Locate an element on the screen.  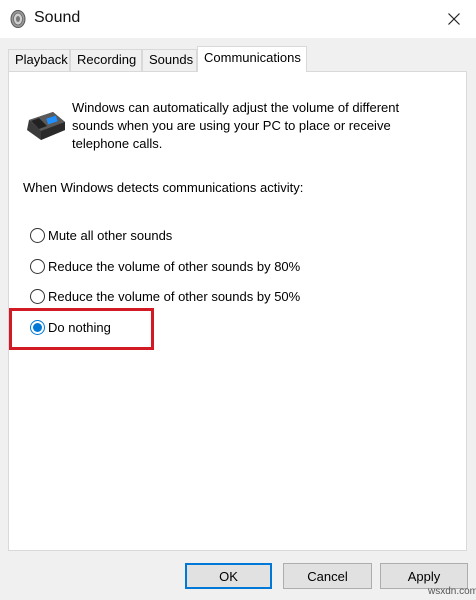
cancel-button: Cancel is located at coordinates (327, 576).